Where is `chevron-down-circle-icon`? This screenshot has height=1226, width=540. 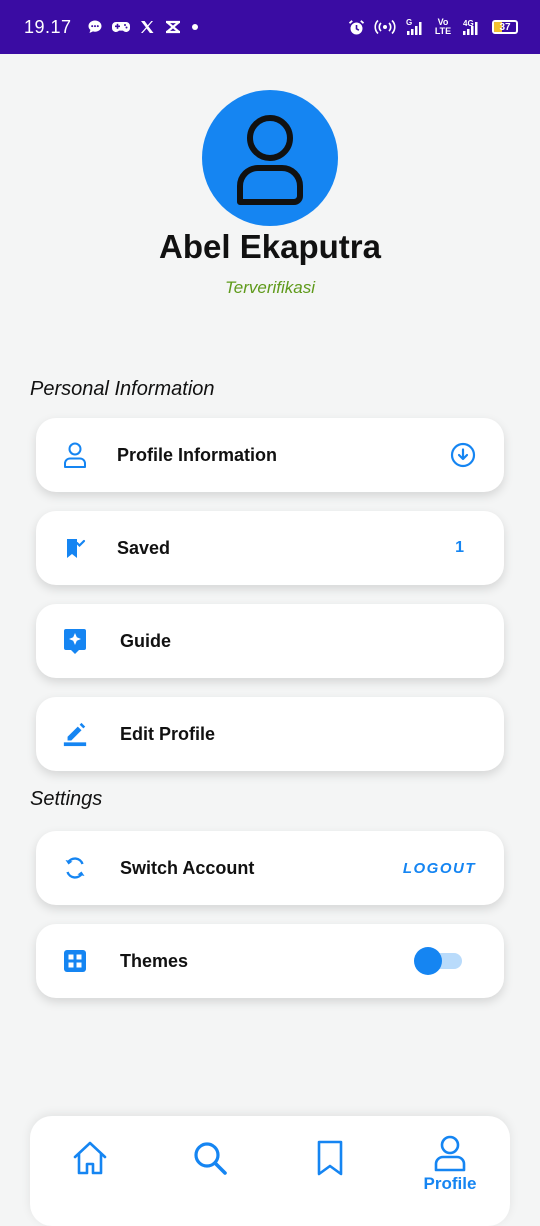 chevron-down-circle-icon is located at coordinates (463, 455).